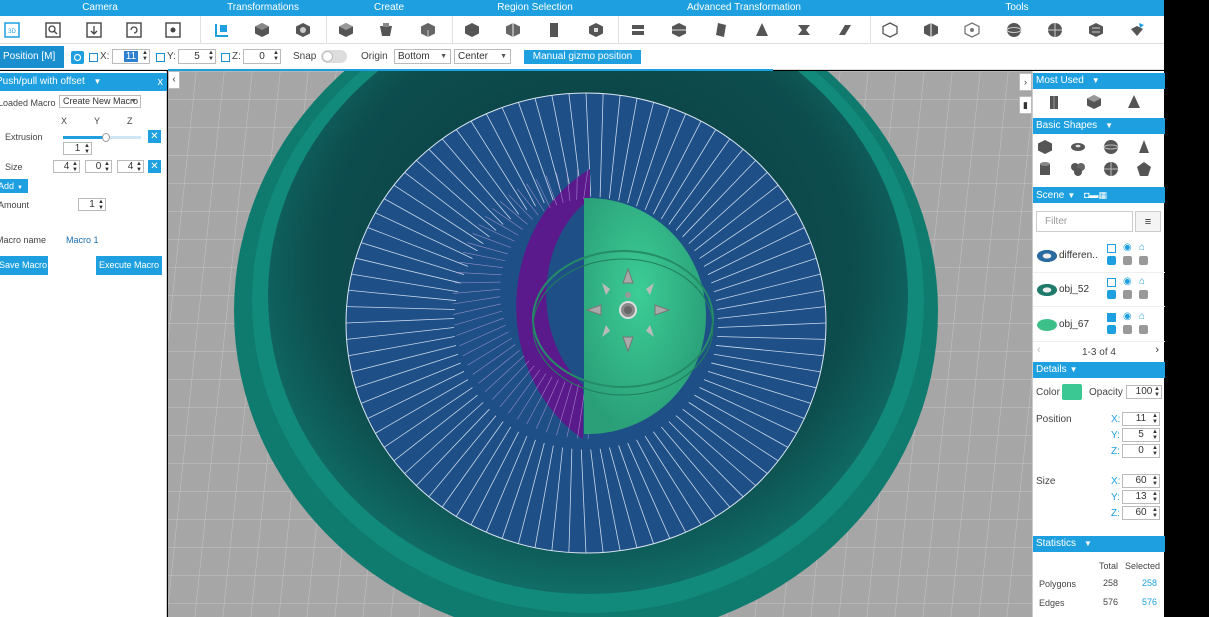  I want to click on x-lock-checkbox, so click(93, 57).